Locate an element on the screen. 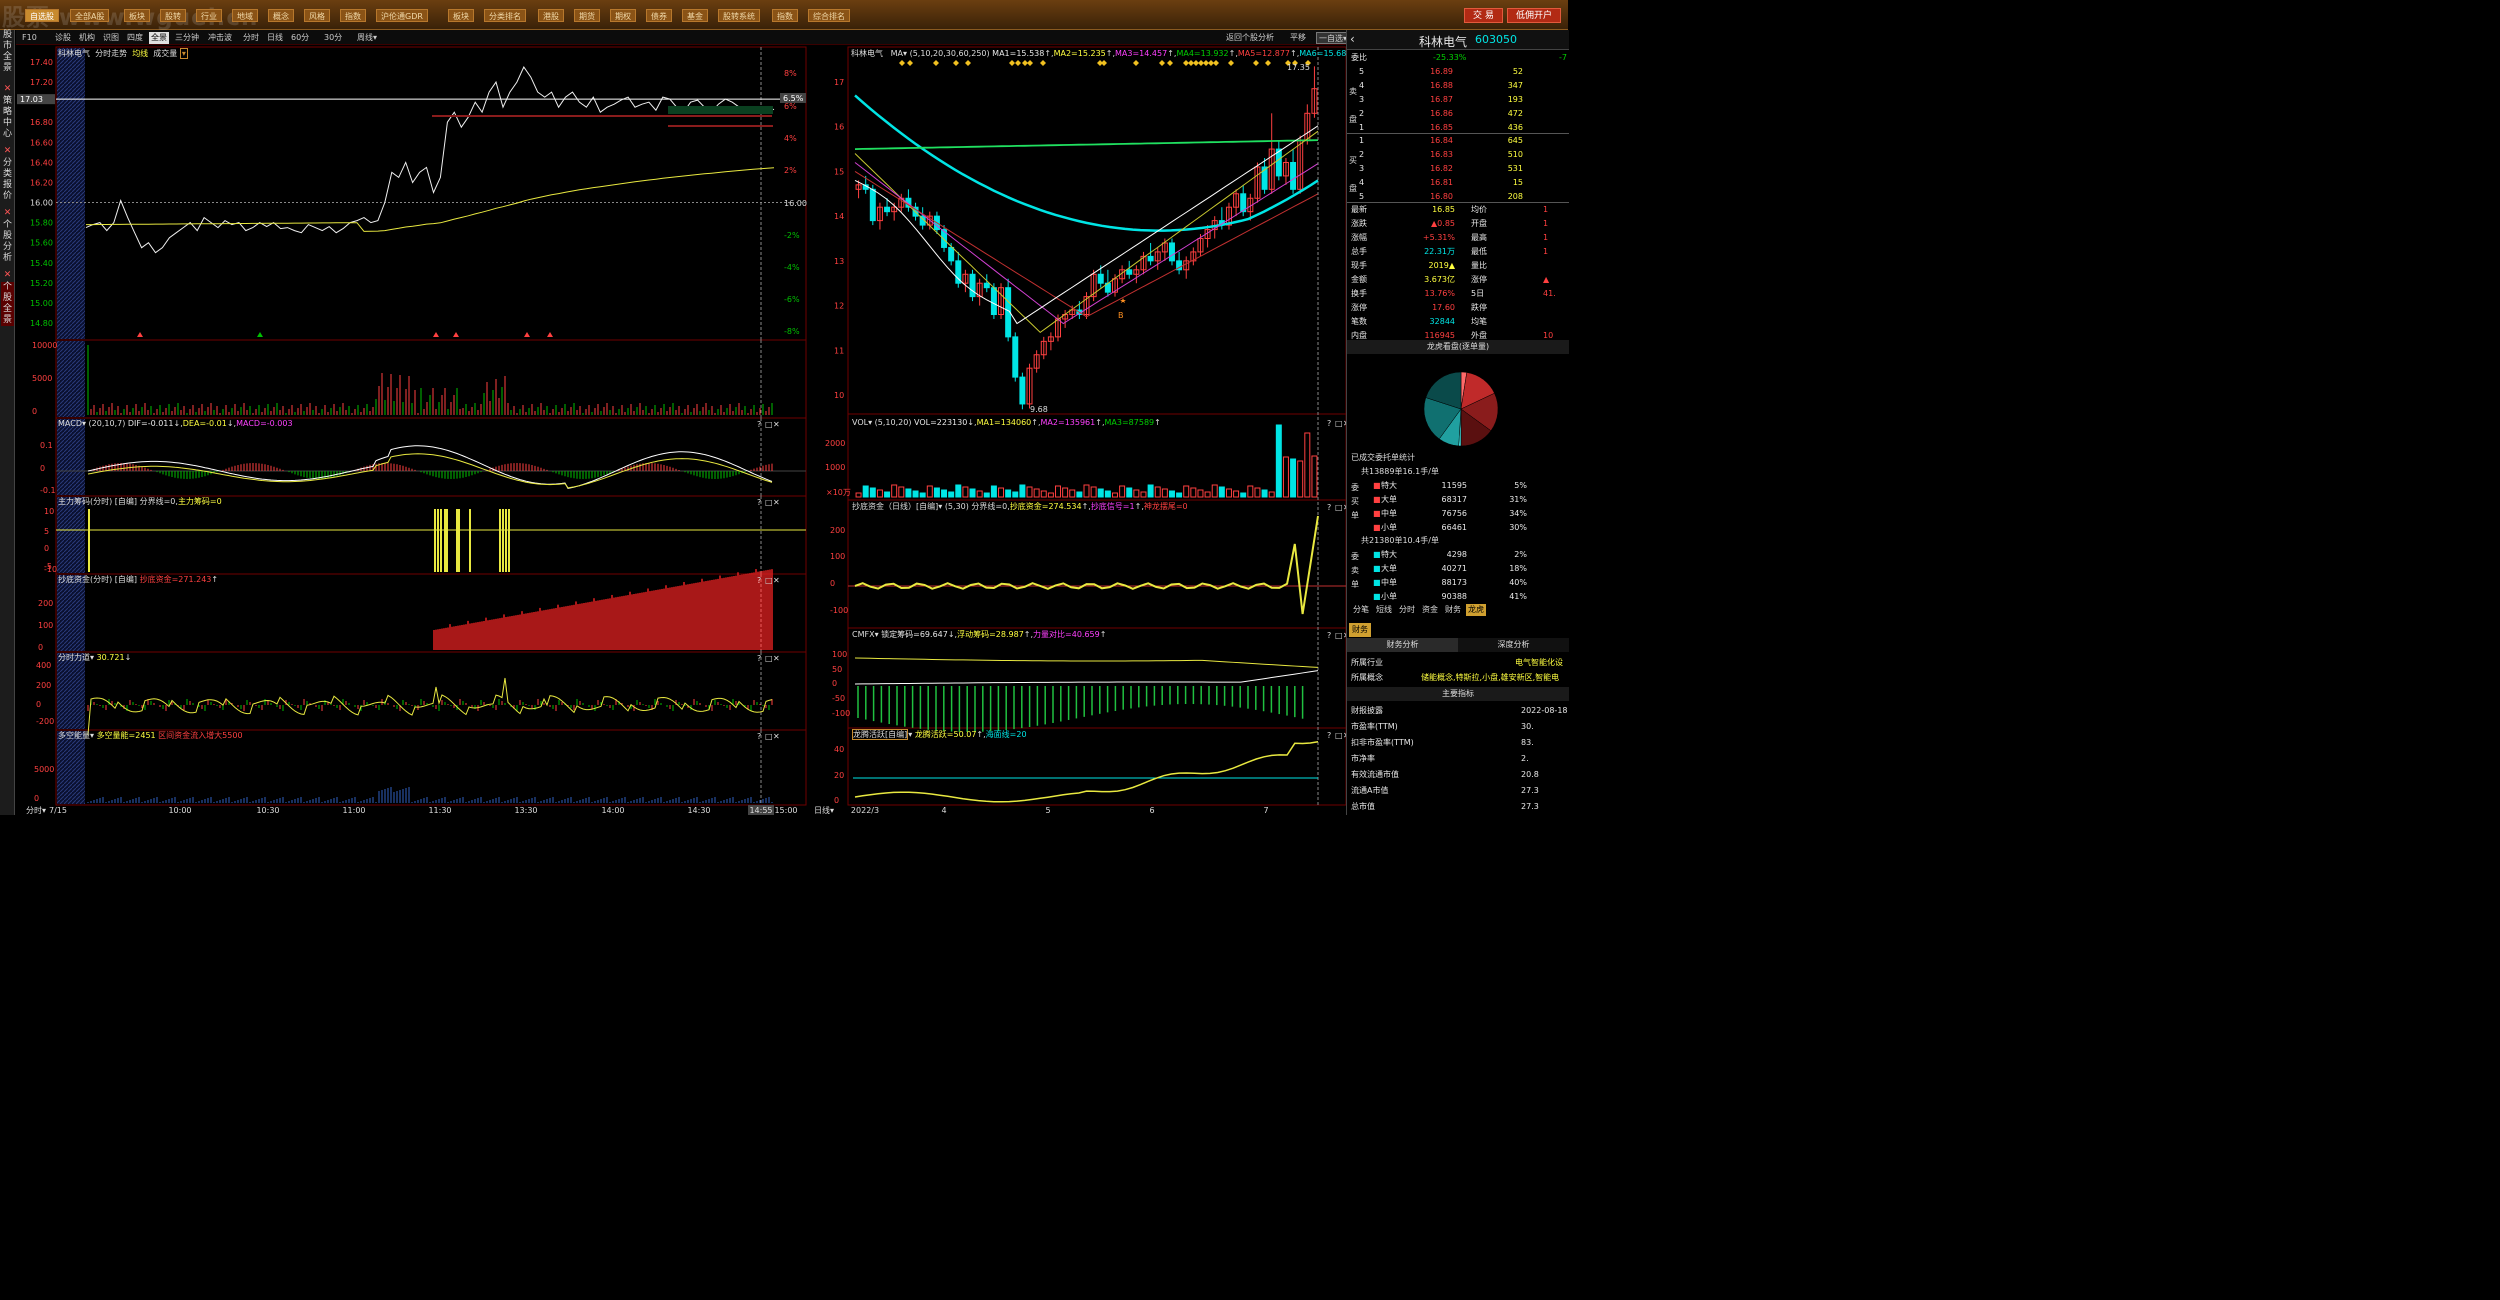  macd-dif: DIF=-0.011 is located at coordinates (150, 423).